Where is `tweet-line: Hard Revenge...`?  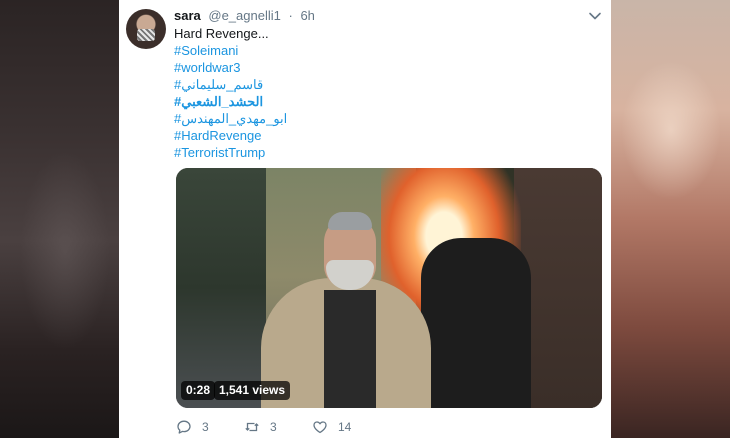
tweet-line: Hard Revenge... is located at coordinates (221, 33).